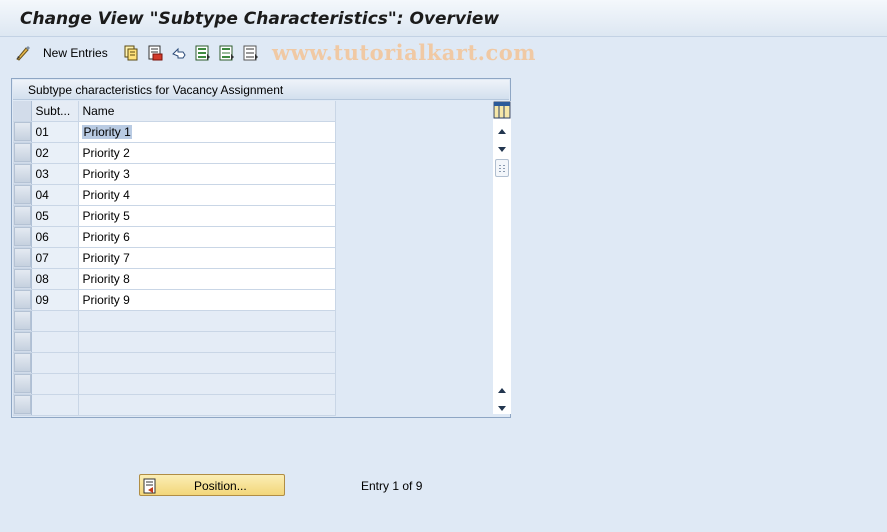 The width and height of the screenshot is (887, 532). Describe the element at coordinates (207, 111) in the screenshot. I see `column-header-name: Name` at that location.